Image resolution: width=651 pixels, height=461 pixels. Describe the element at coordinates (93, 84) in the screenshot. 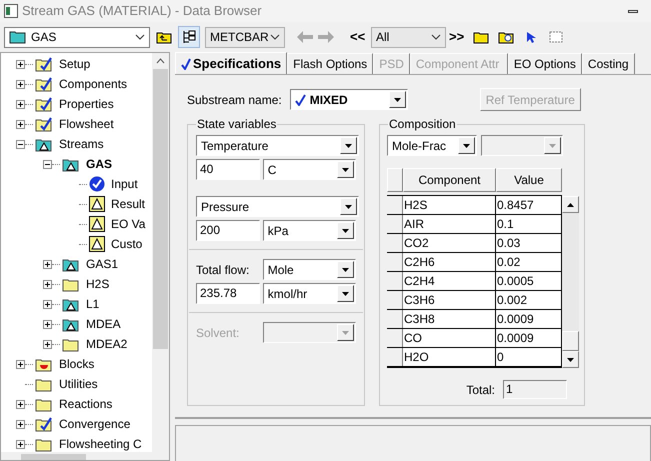

I see `tree-item: Components` at that location.